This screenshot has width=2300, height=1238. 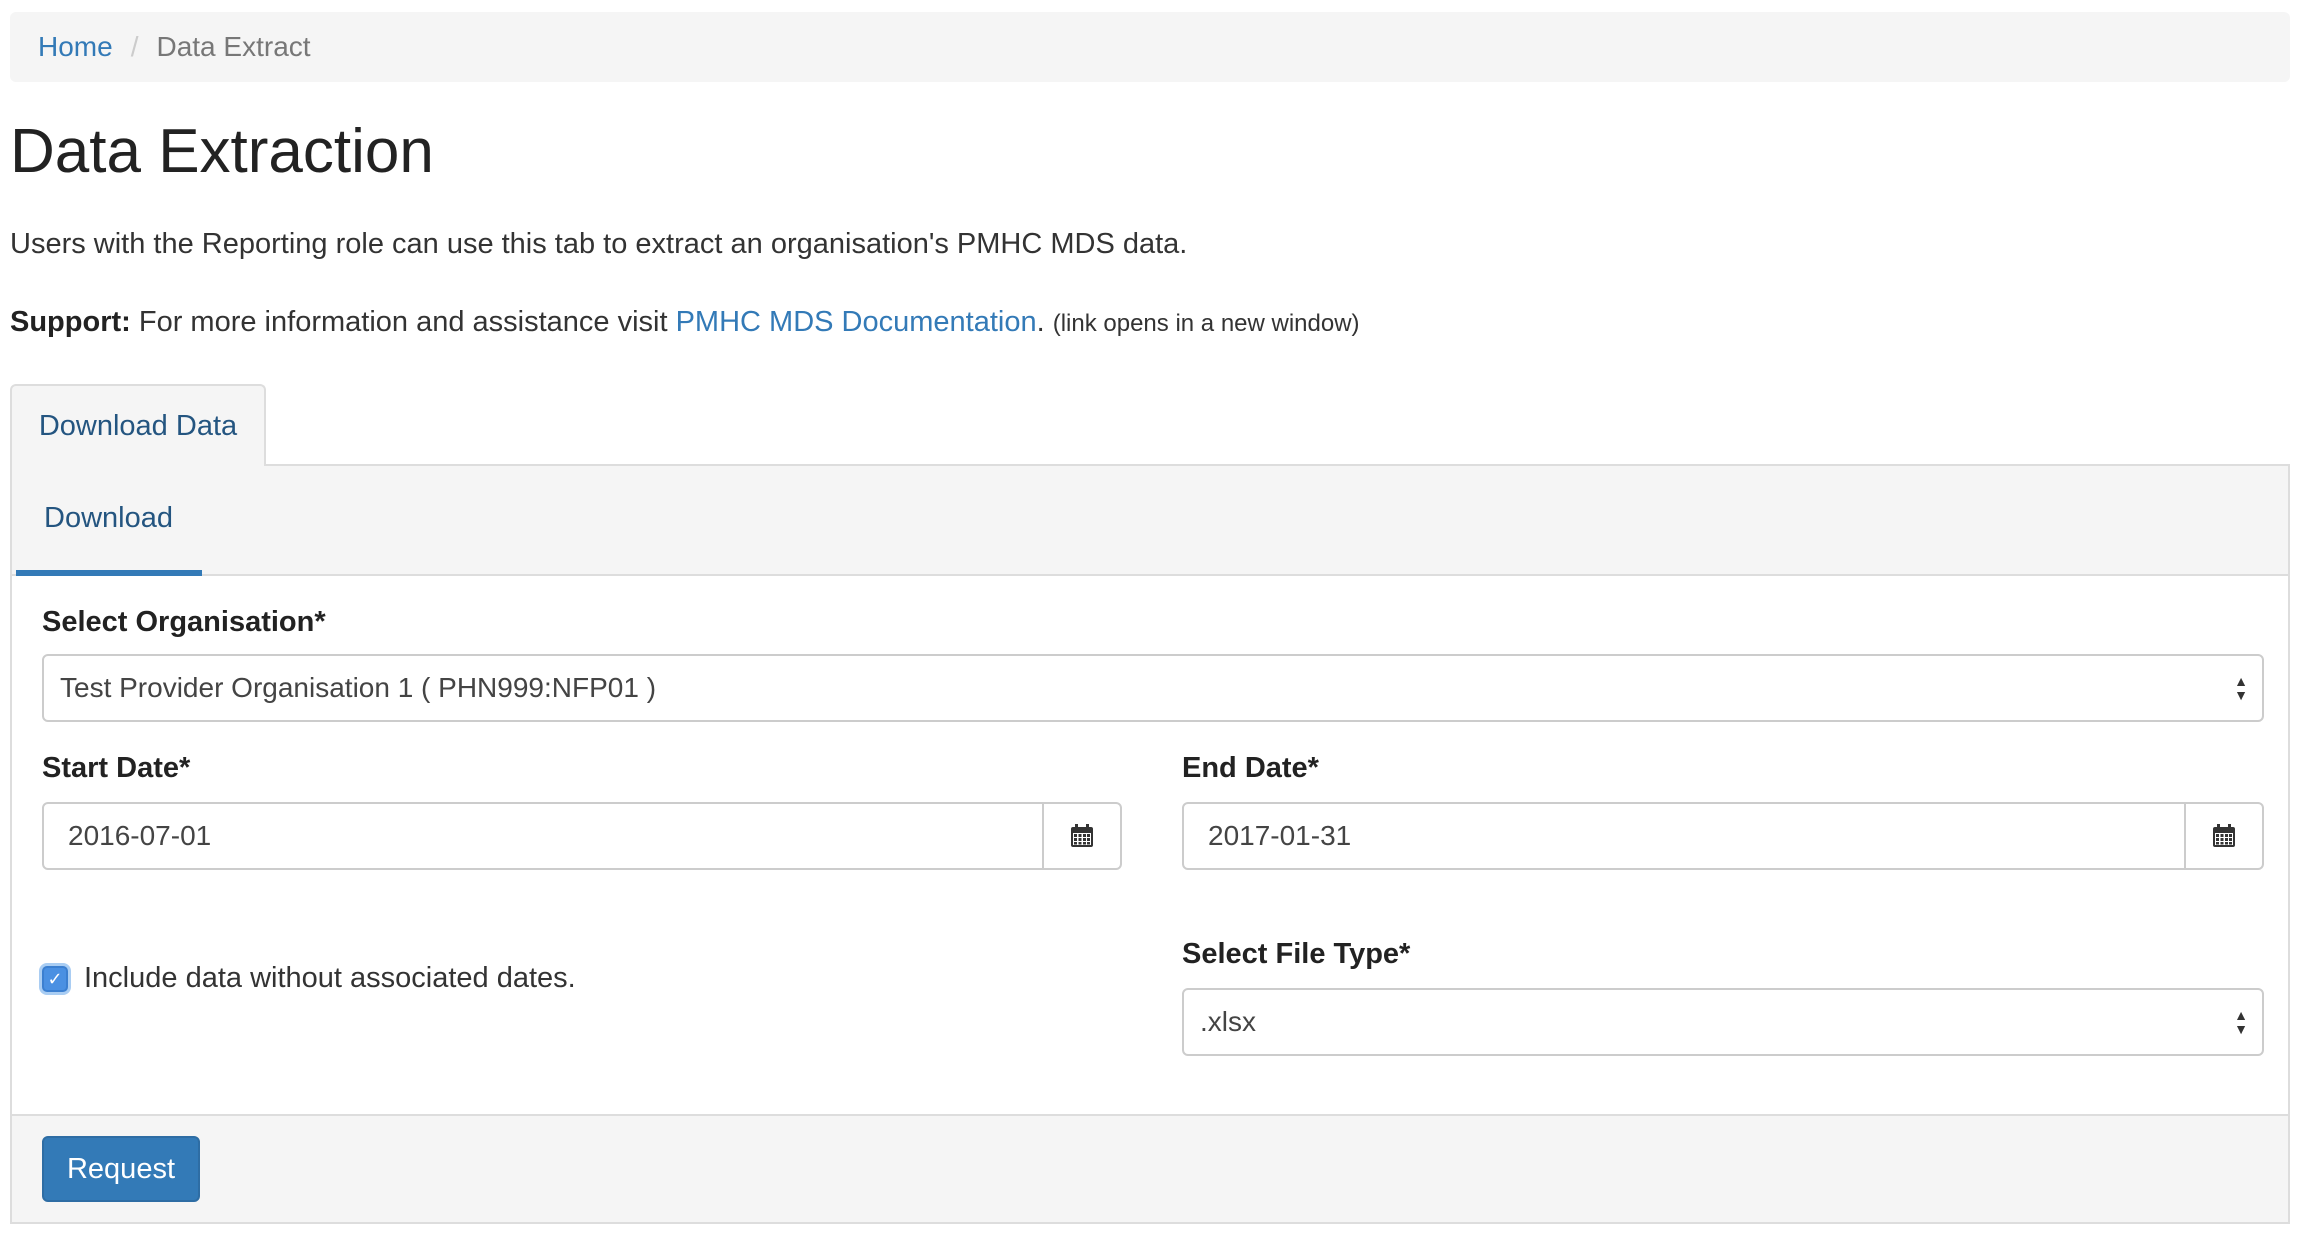 I want to click on end-date-label: End Date*, so click(x=1250, y=768).